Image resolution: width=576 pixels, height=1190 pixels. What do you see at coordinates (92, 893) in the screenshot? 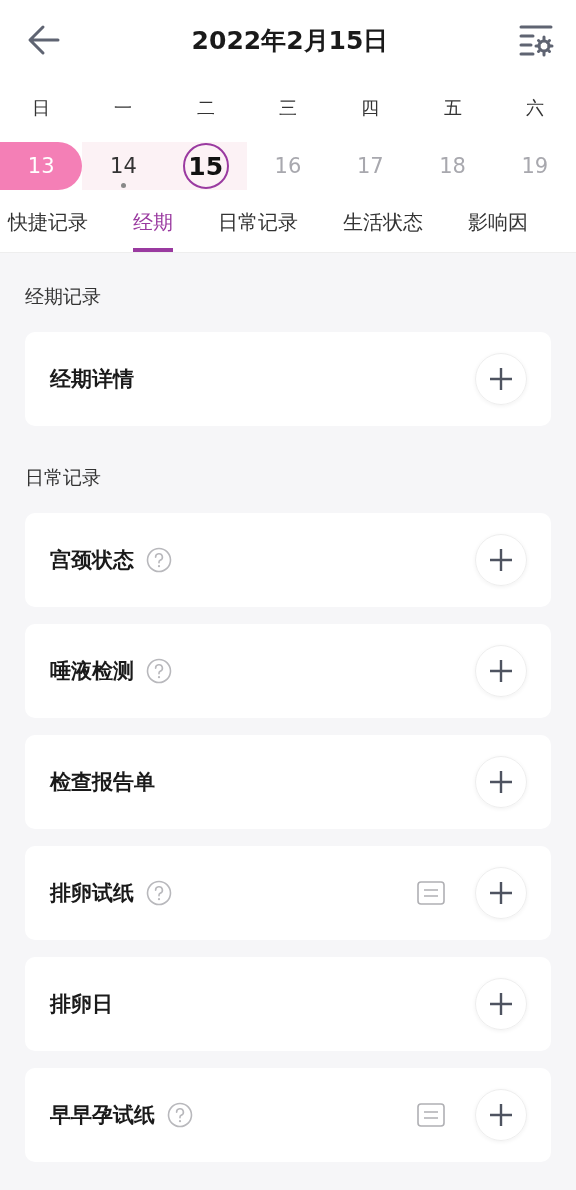
I see `record-name: 排卵试纸` at bounding box center [92, 893].